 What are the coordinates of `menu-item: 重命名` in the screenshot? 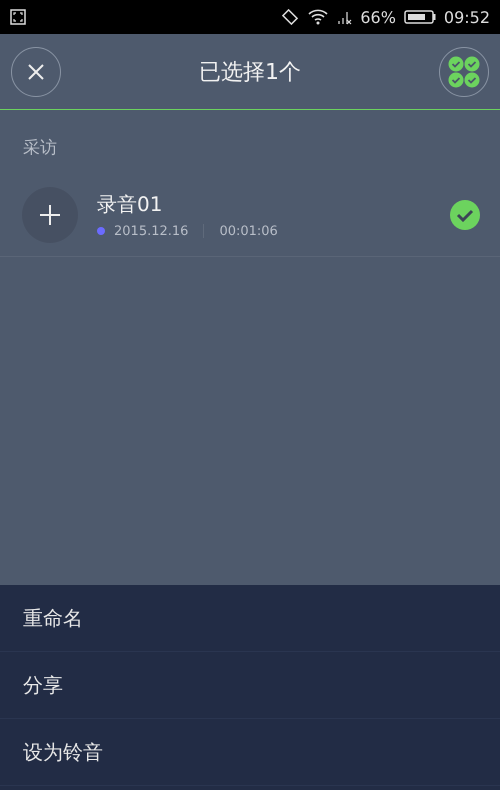 It's located at (250, 618).